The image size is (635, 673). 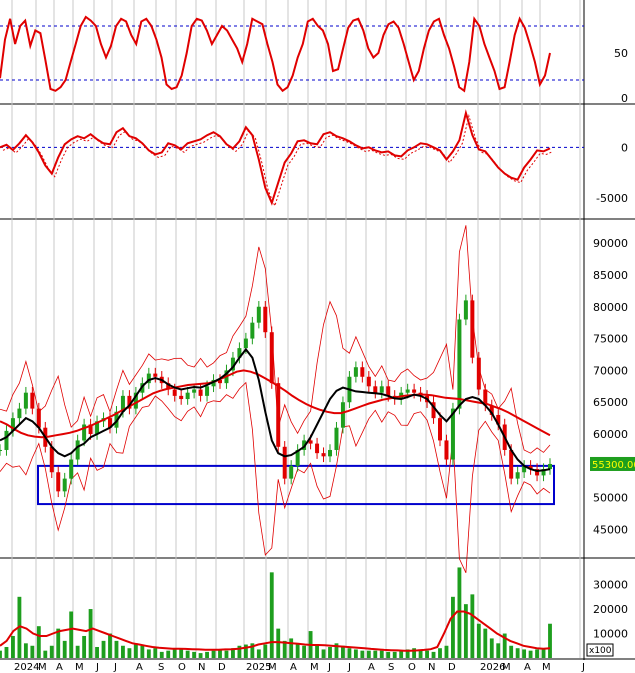 What do you see at coordinates (610, 634) in the screenshot?
I see `volume-tick-label: 10000` at bounding box center [610, 634].